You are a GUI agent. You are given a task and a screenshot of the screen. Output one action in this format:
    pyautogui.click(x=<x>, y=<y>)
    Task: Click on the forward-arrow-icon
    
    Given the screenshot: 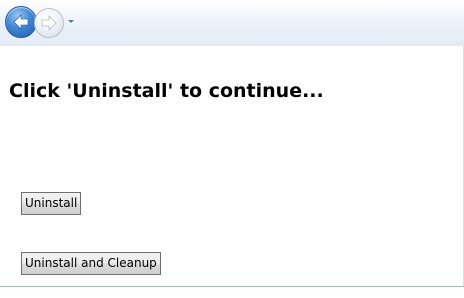 What is the action you would take?
    pyautogui.click(x=49, y=23)
    